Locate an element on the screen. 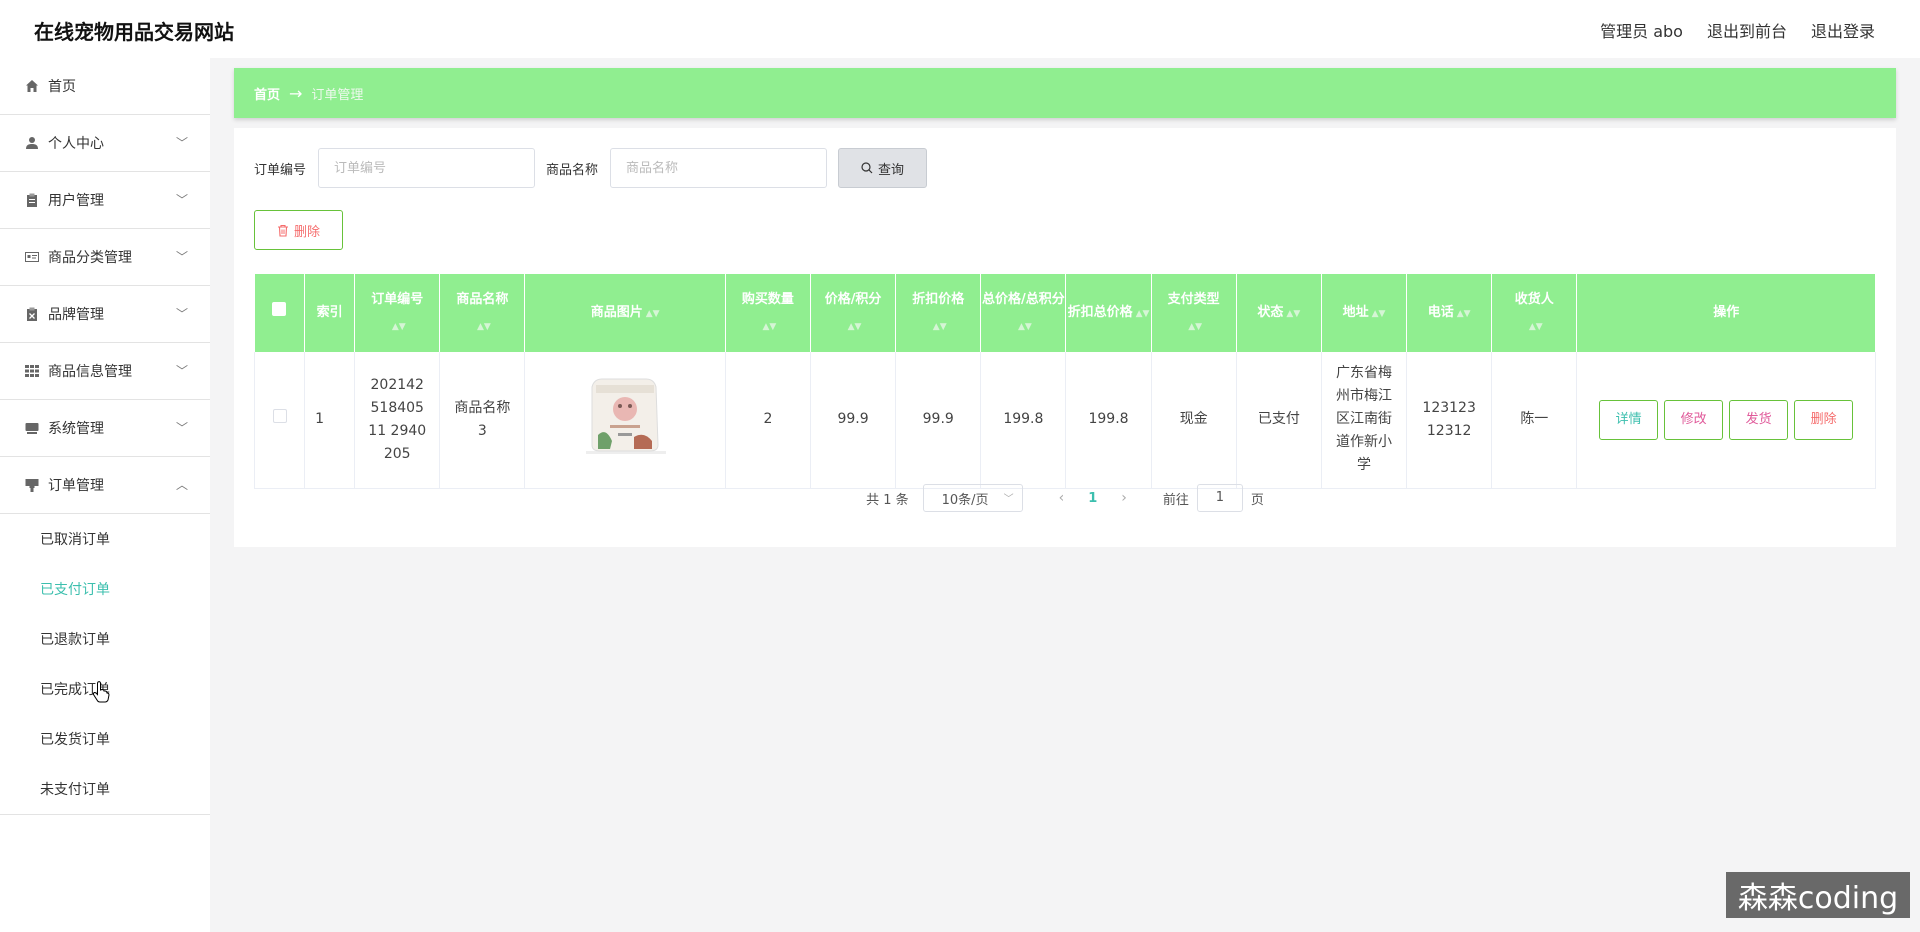 The height and width of the screenshot is (932, 1920). column-header: 商品名称 ▲▼ is located at coordinates (482, 313).